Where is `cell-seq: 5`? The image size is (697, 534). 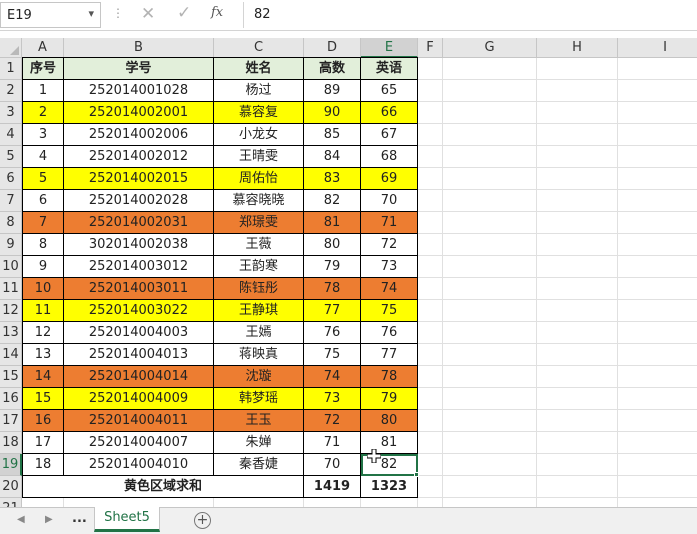 cell-seq: 5 is located at coordinates (43, 179).